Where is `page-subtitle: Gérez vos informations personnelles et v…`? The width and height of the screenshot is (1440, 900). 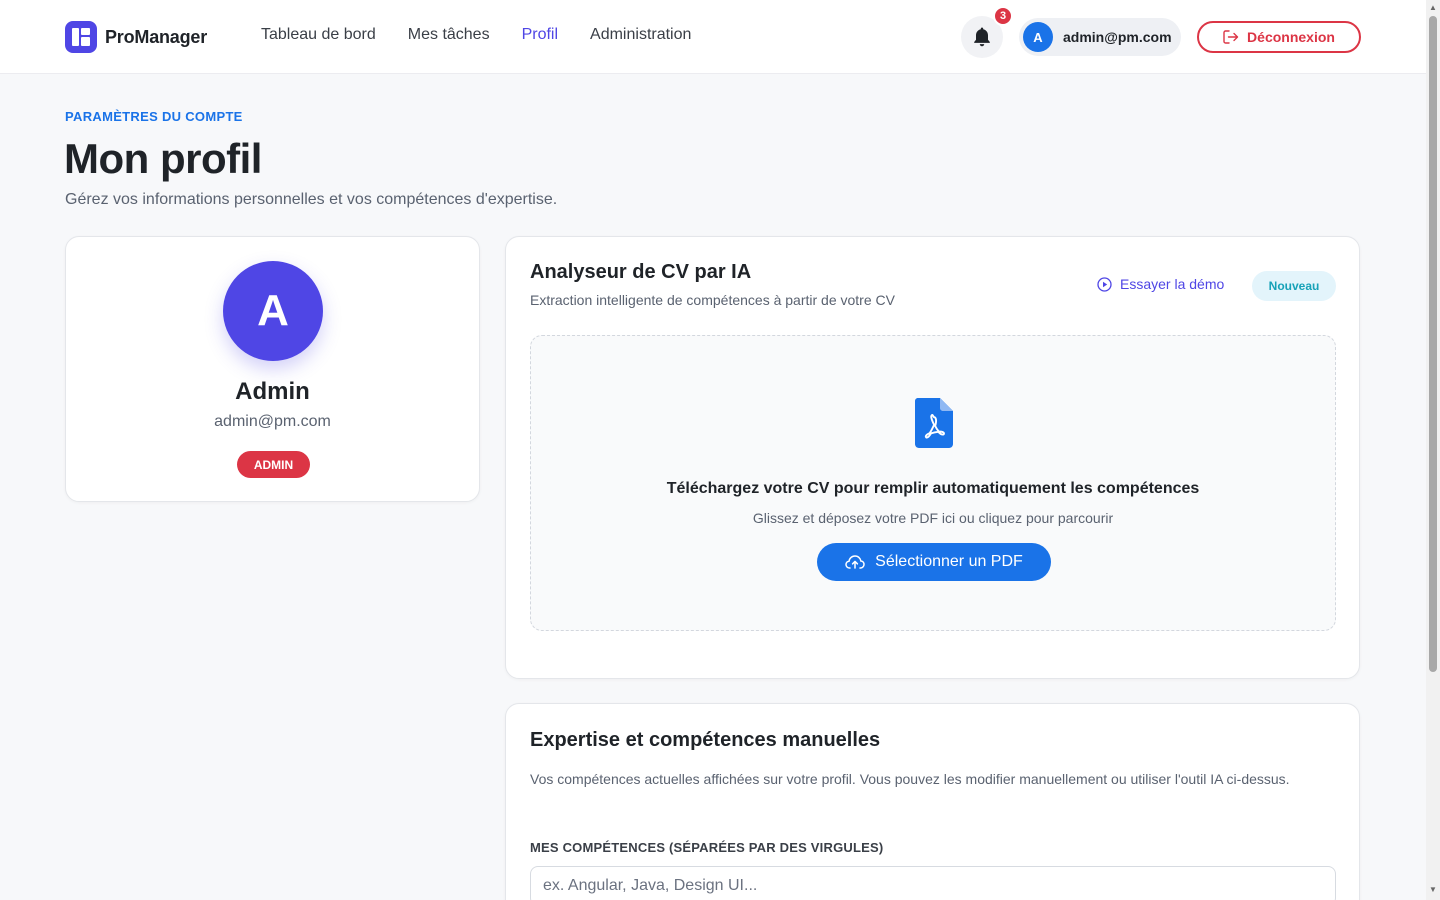
page-subtitle: Gérez vos informations personnelles et v… is located at coordinates (311, 199).